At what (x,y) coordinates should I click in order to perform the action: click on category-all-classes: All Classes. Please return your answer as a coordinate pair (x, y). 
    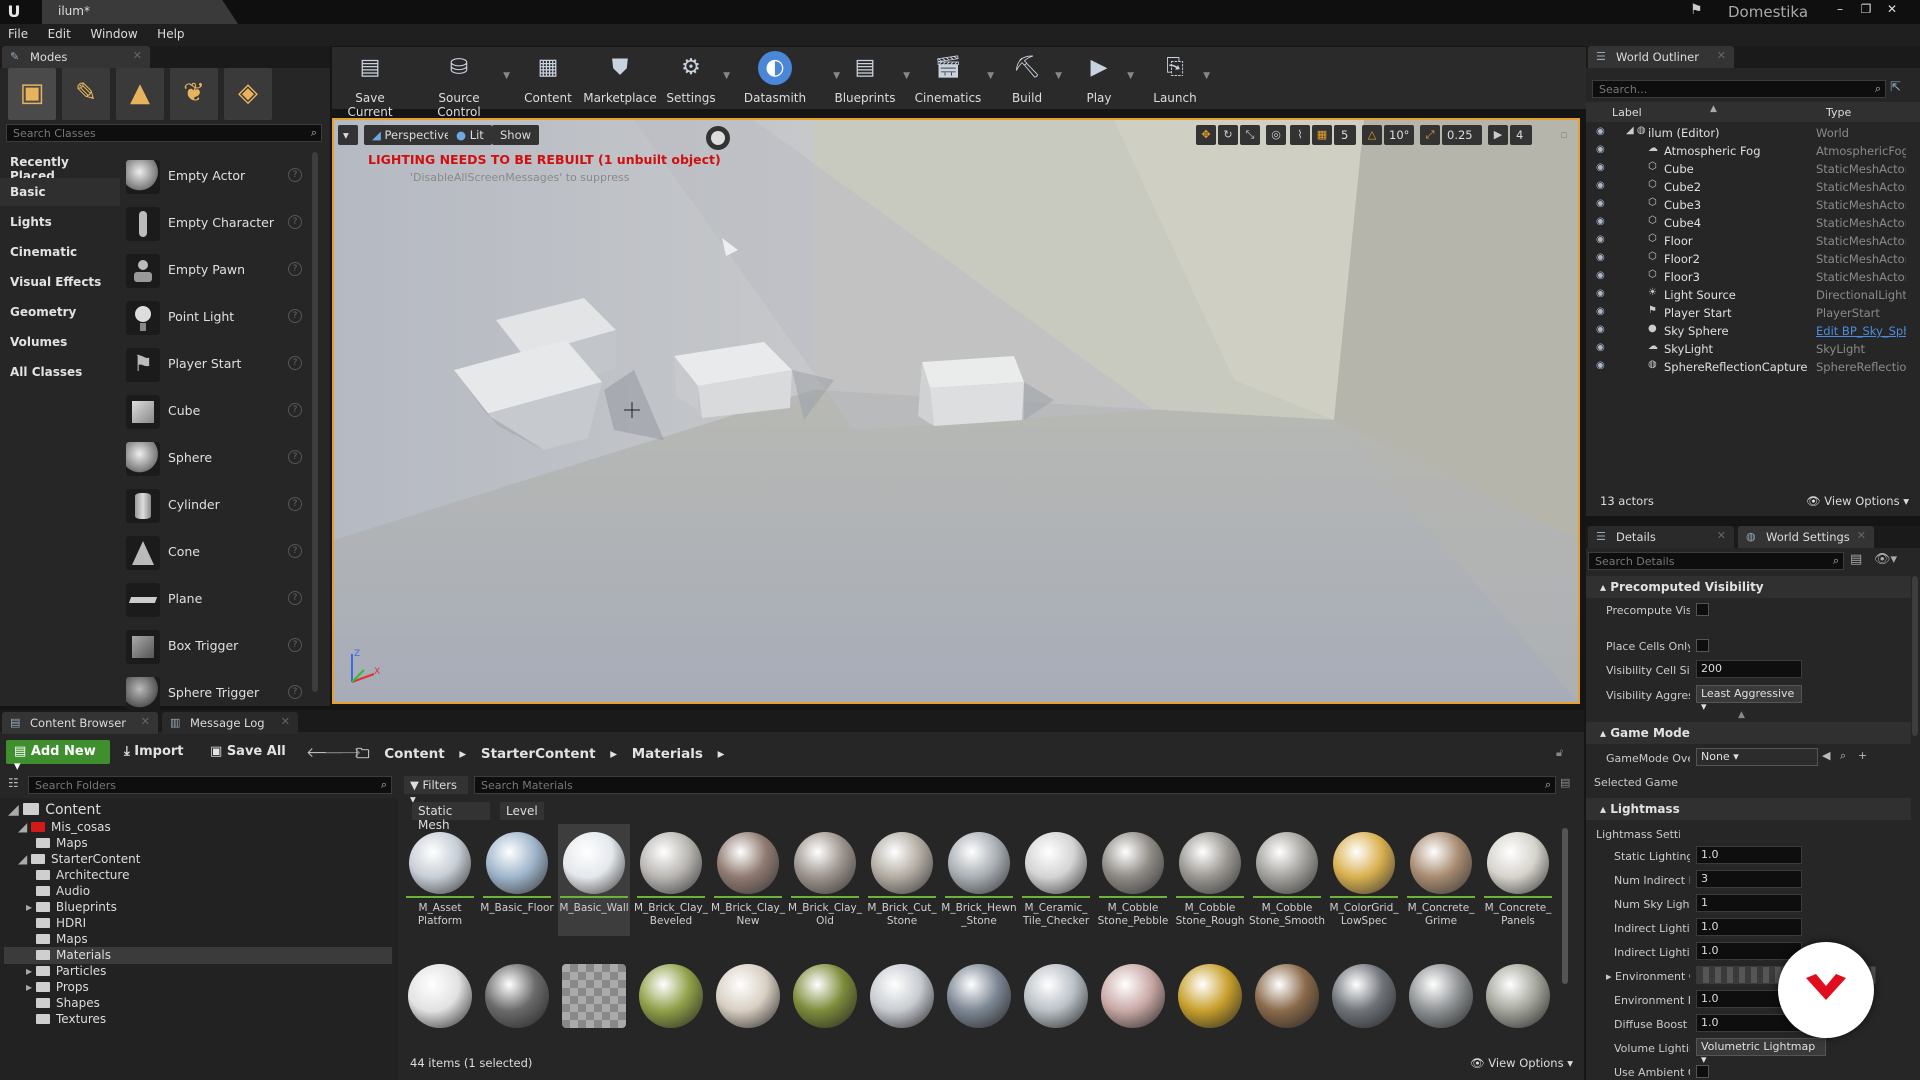
    Looking at the image, I should click on (60, 372).